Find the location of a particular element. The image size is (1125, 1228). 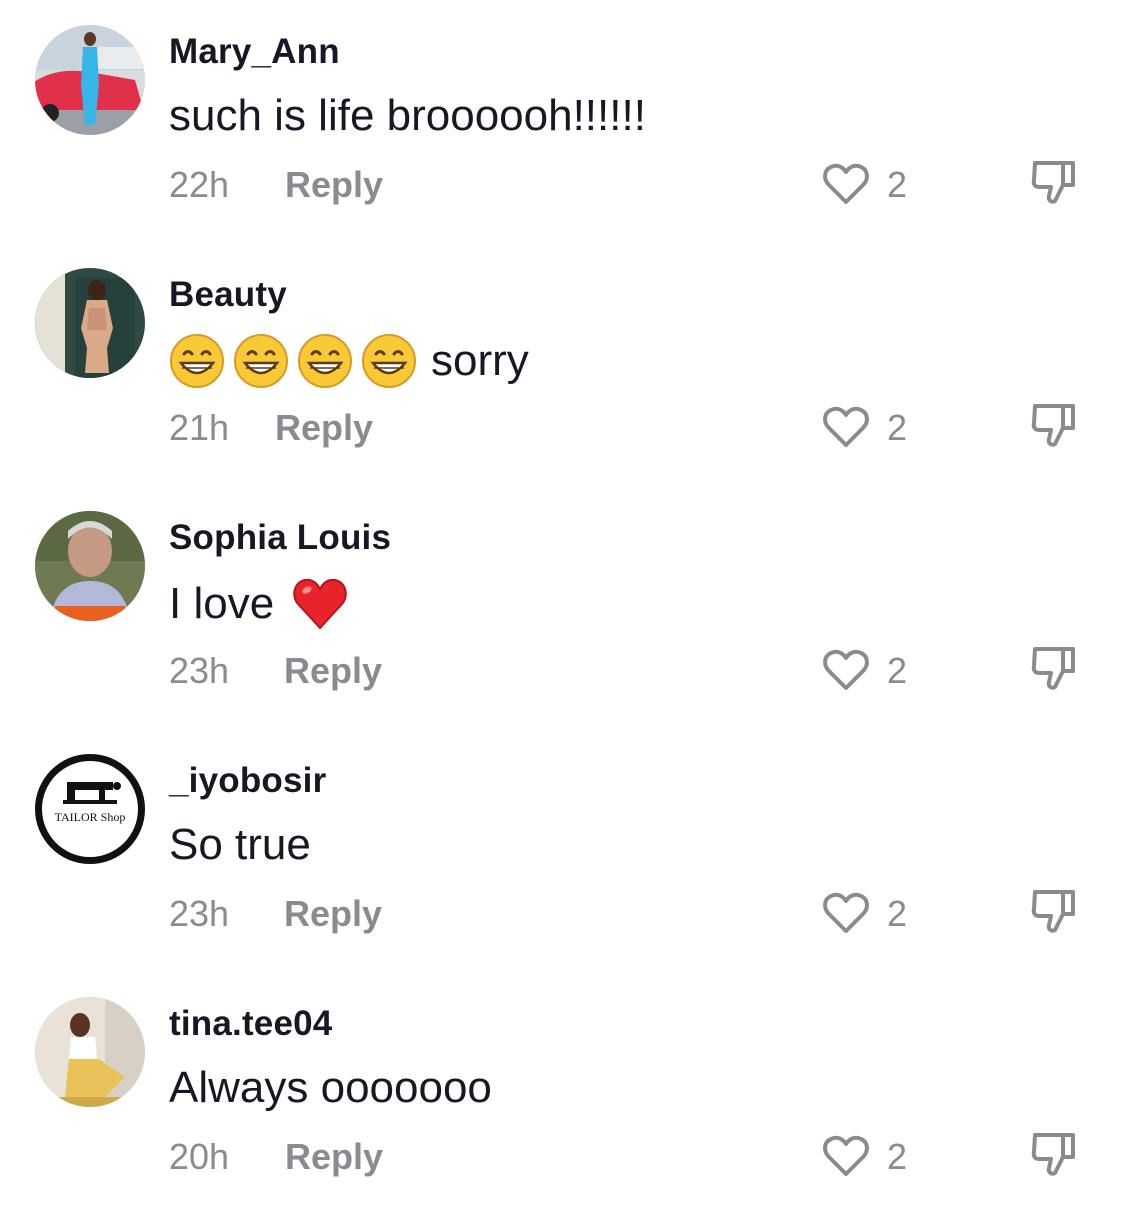

comment-text-words: such is life broooooh!!!!!! is located at coordinates (407, 115).